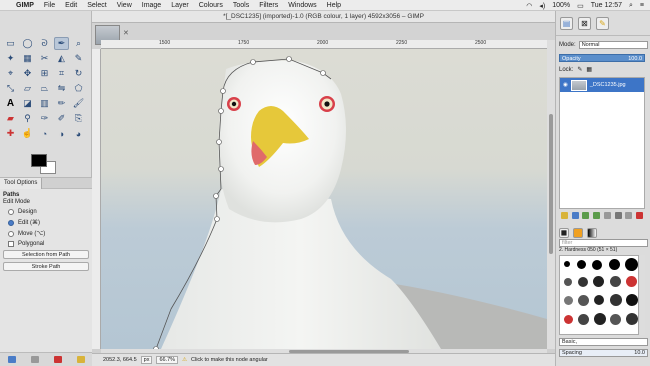 The width and height of the screenshot is (650, 366). What do you see at coordinates (126, 33) in the screenshot?
I see `close-icon: ✕` at bounding box center [126, 33].